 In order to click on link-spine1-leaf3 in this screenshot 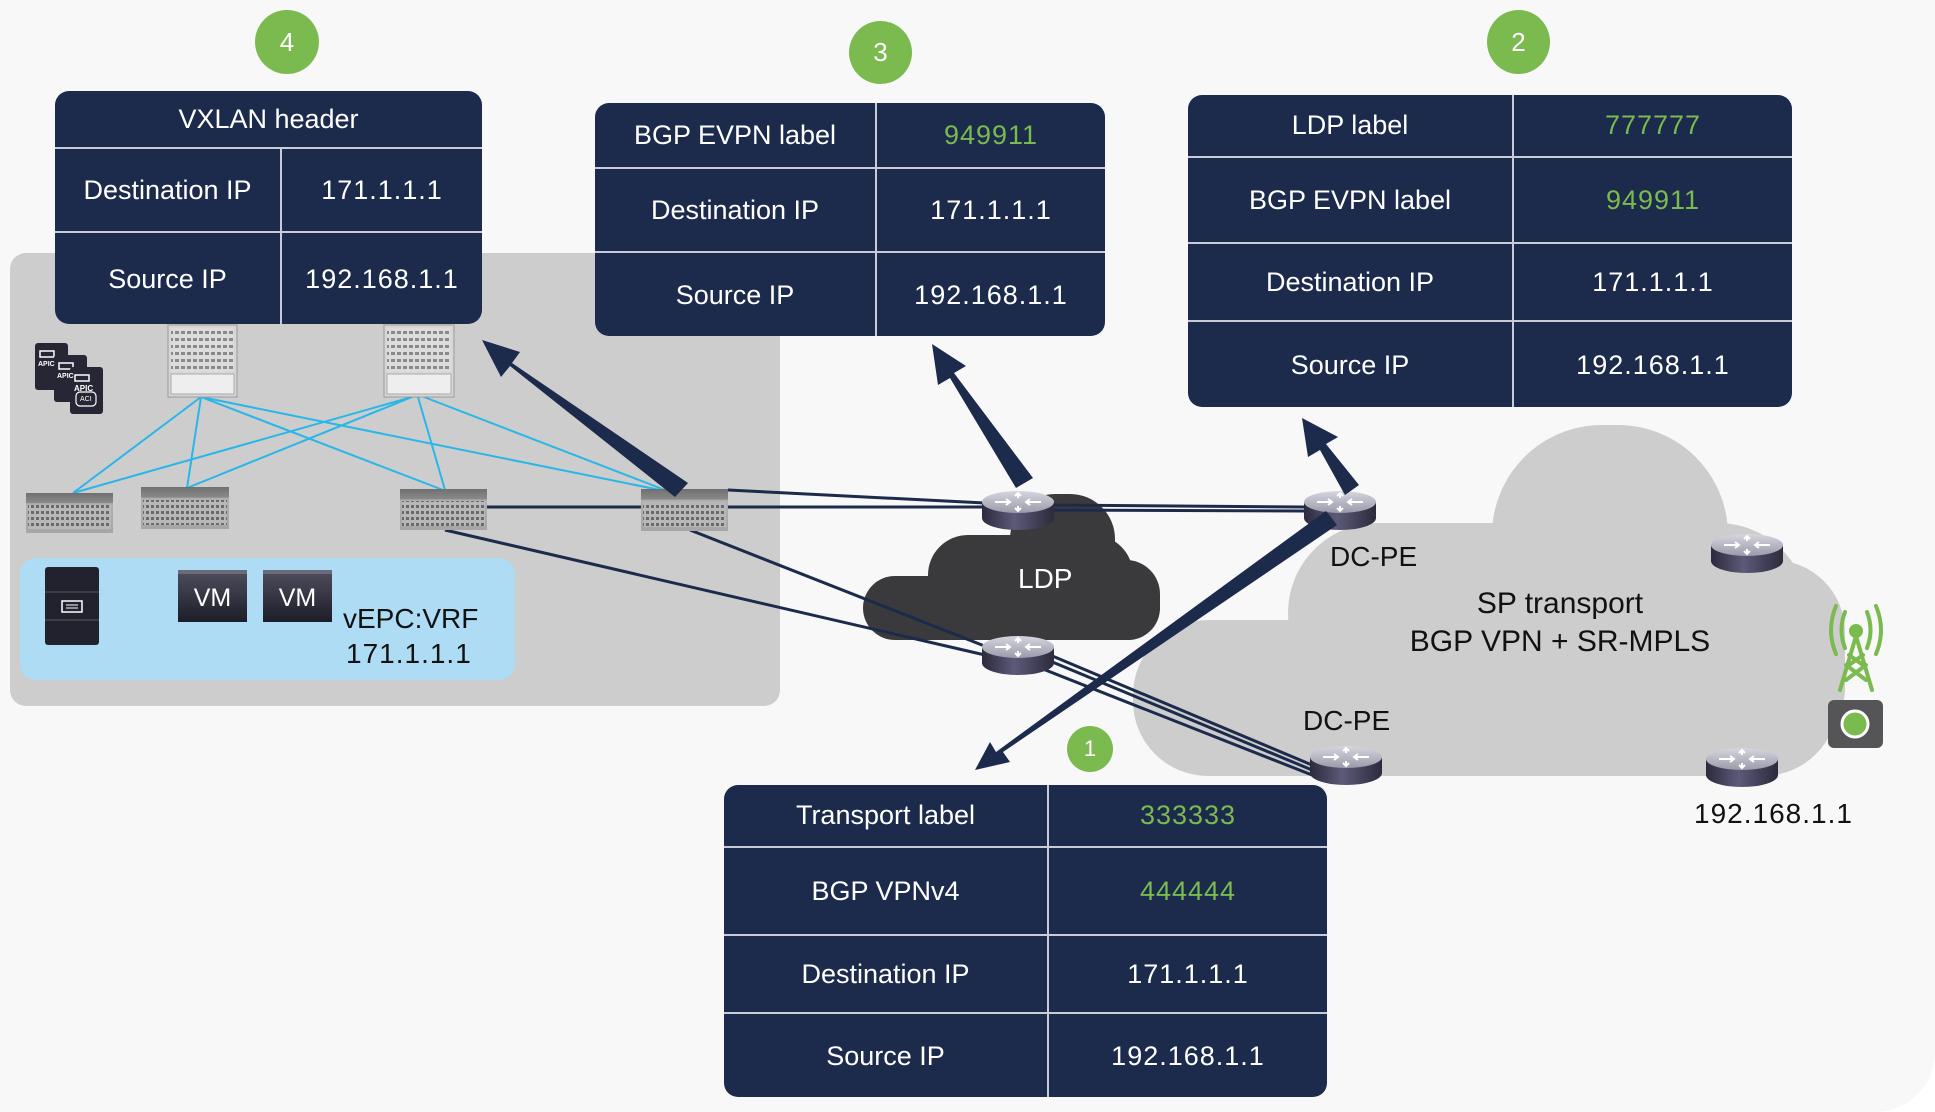, I will do `click(322, 443)`.